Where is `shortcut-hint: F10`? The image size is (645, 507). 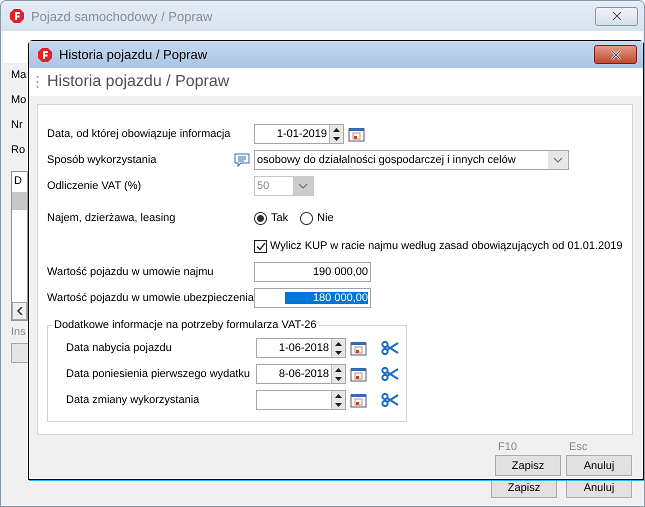
shortcut-hint: F10 is located at coordinates (507, 447).